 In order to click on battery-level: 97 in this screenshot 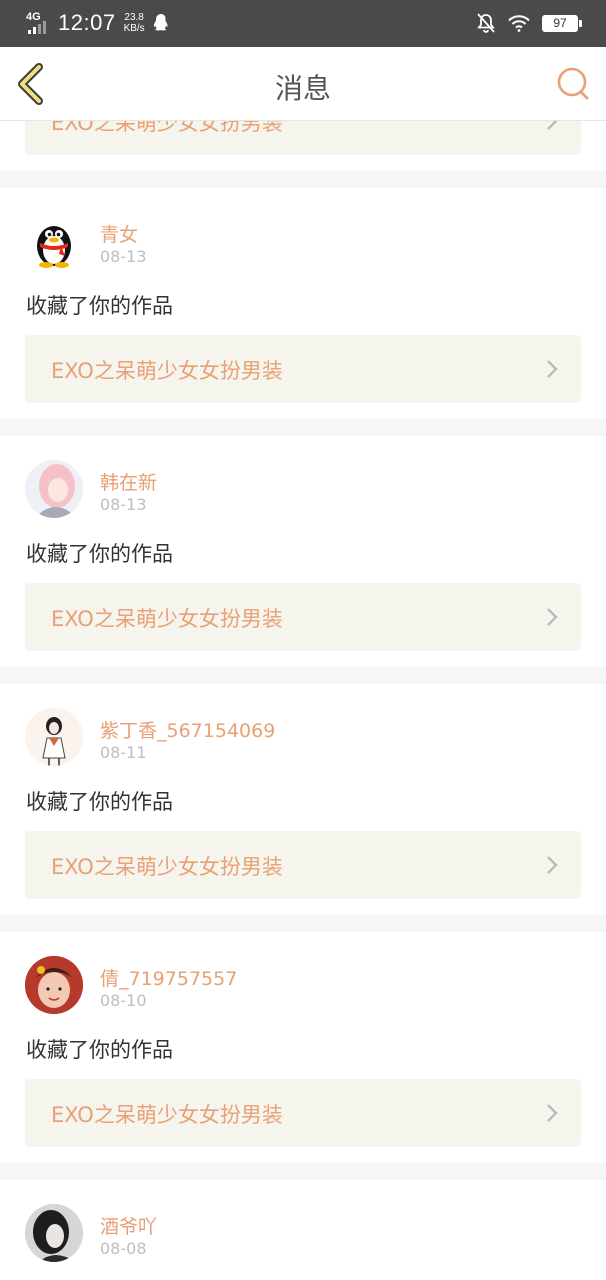, I will do `click(560, 22)`.